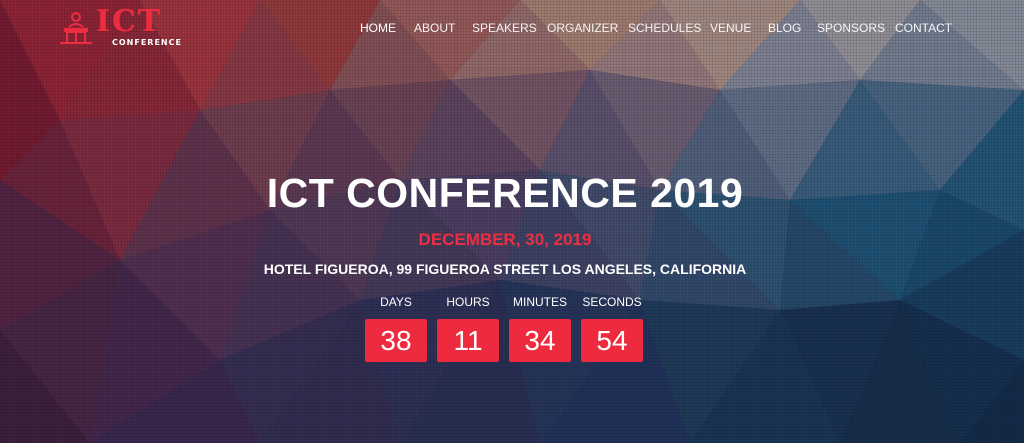 The image size is (1024, 443). What do you see at coordinates (396, 340) in the screenshot?
I see `countdown-value: 38` at bounding box center [396, 340].